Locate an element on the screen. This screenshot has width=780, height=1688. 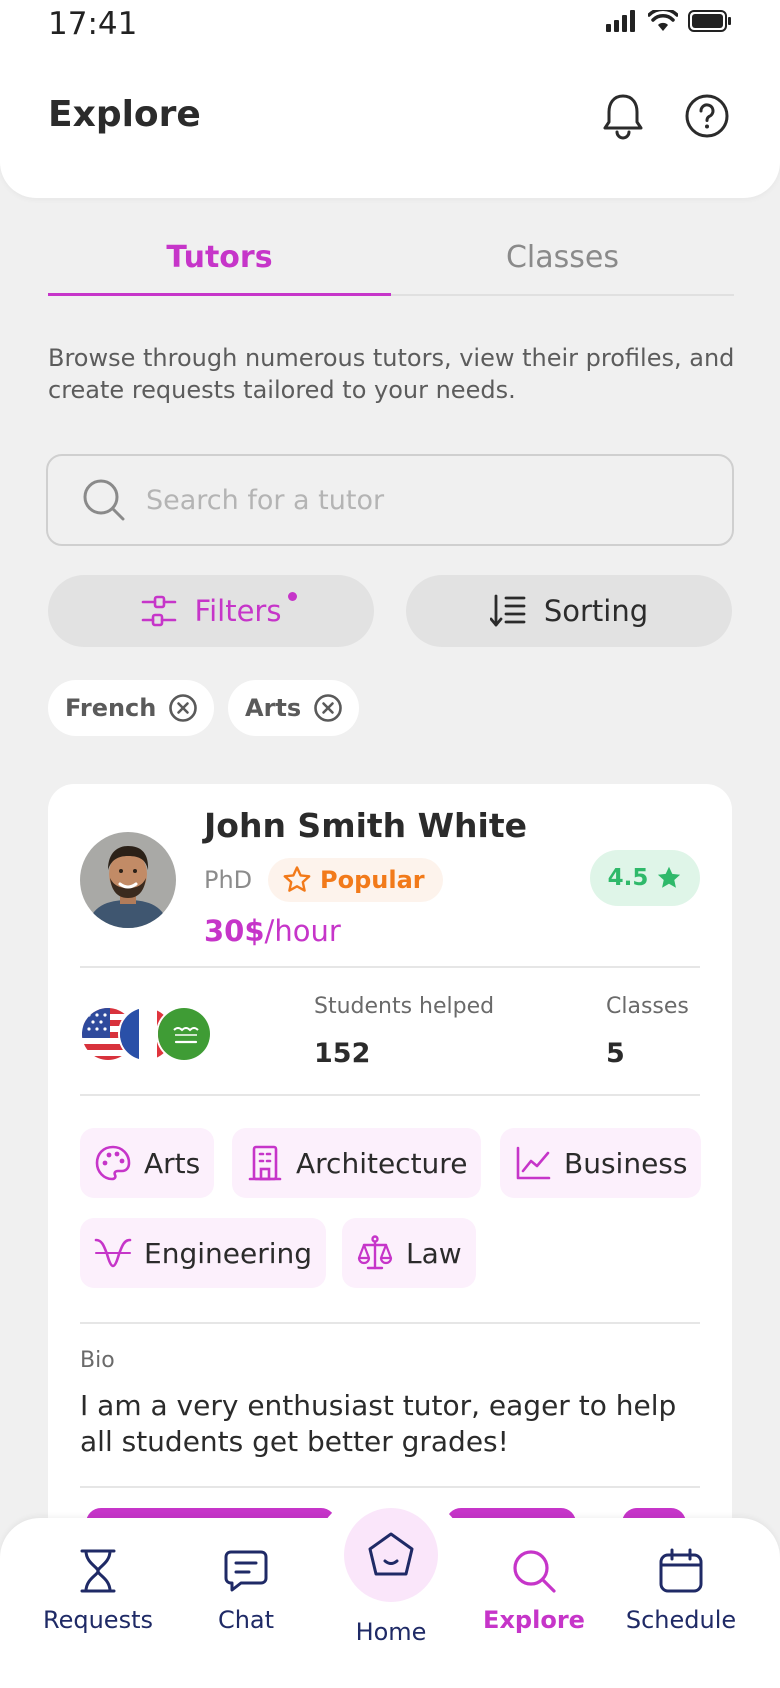
subject-tag-arts: Arts is located at coordinates (147, 1163).